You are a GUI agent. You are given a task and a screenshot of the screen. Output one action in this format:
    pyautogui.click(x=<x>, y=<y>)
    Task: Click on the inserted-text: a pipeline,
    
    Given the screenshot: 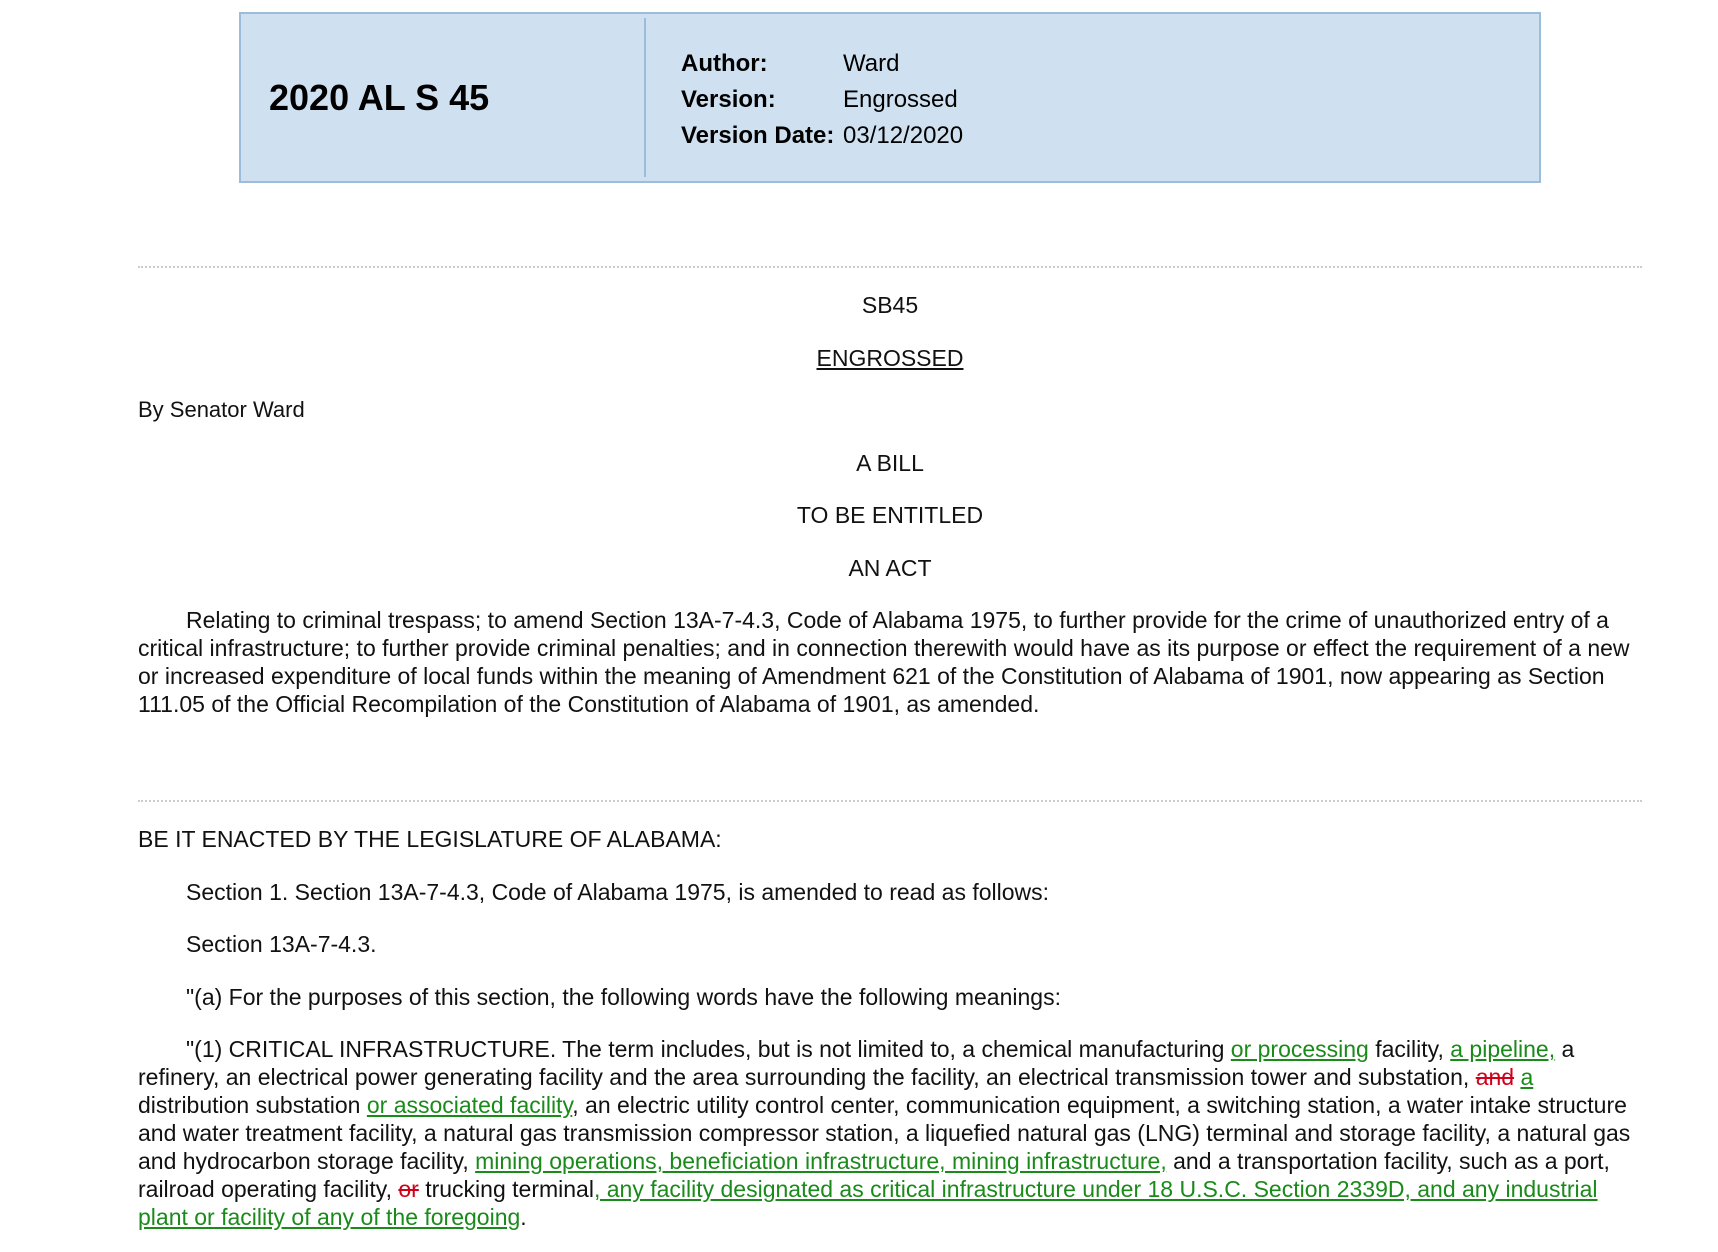 What is the action you would take?
    pyautogui.click(x=1503, y=1049)
    